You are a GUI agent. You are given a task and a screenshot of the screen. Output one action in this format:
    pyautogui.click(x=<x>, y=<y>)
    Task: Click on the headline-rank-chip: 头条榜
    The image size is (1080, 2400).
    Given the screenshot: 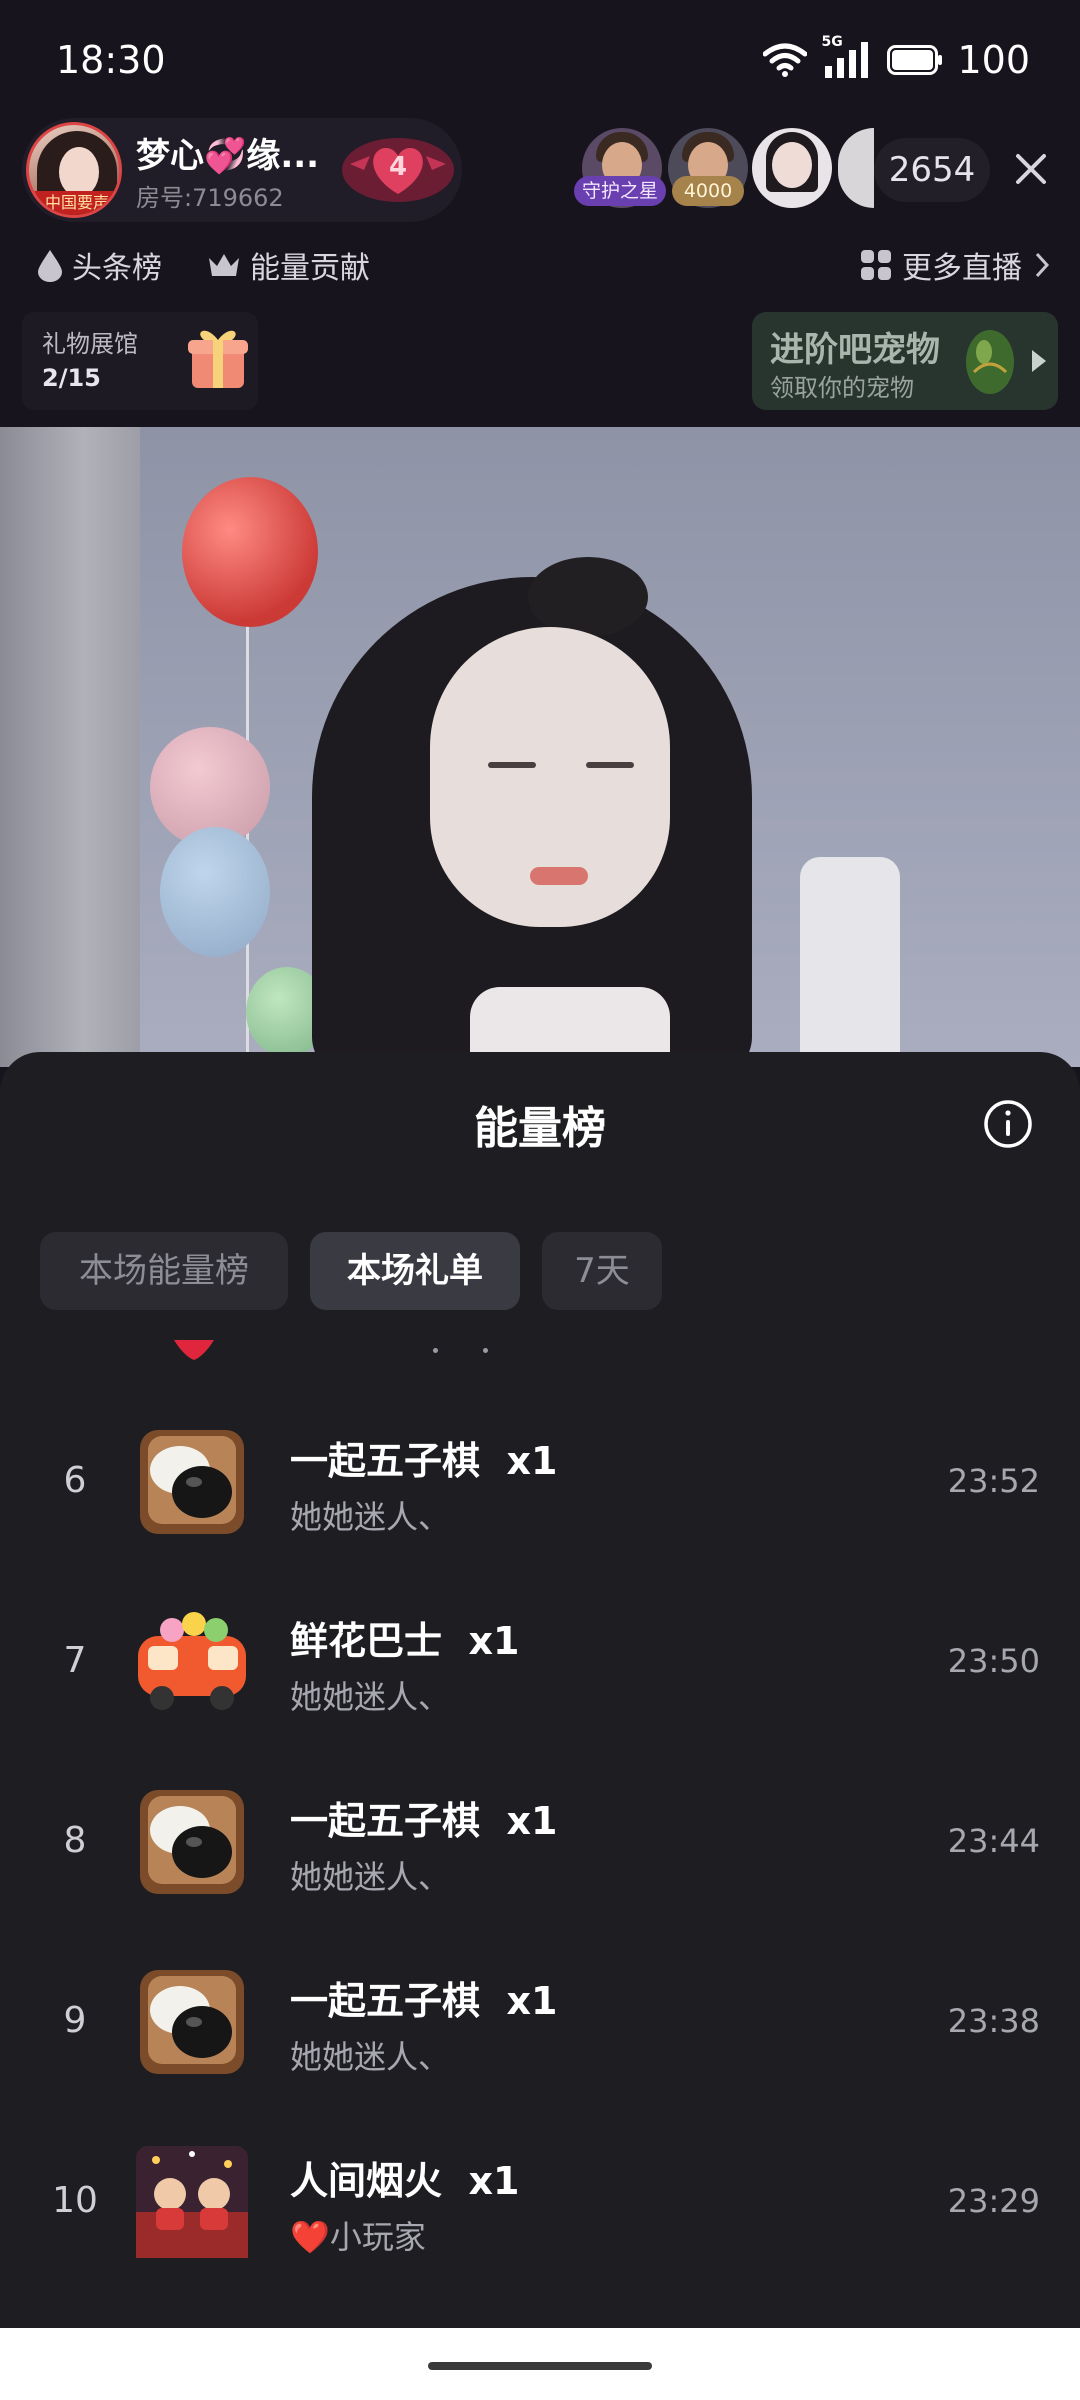 What is the action you would take?
    pyautogui.click(x=99, y=265)
    